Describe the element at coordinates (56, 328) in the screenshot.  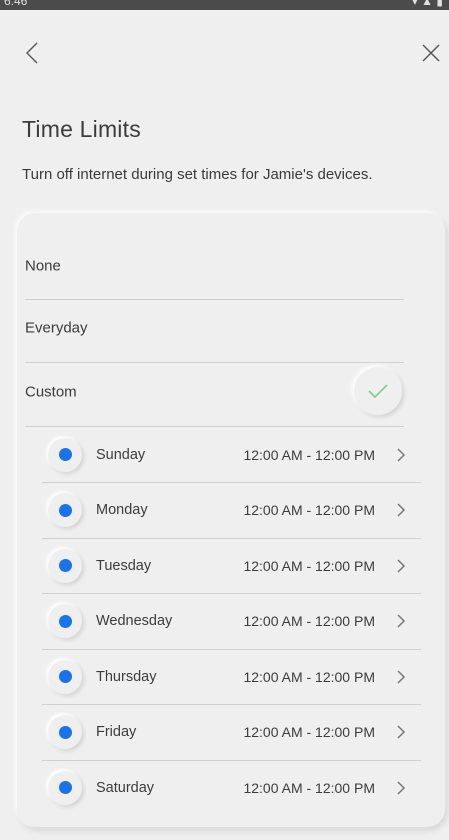
I see `option-label: Everyday` at that location.